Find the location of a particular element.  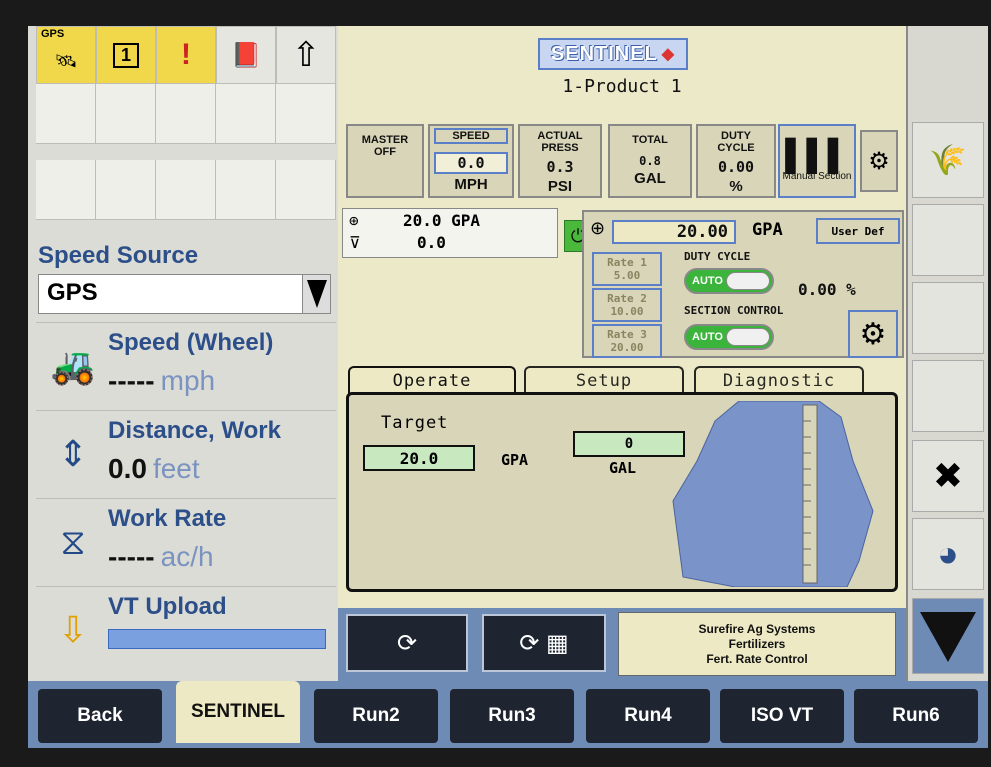

metric-name: Speed (Wheel) is located at coordinates (191, 342).